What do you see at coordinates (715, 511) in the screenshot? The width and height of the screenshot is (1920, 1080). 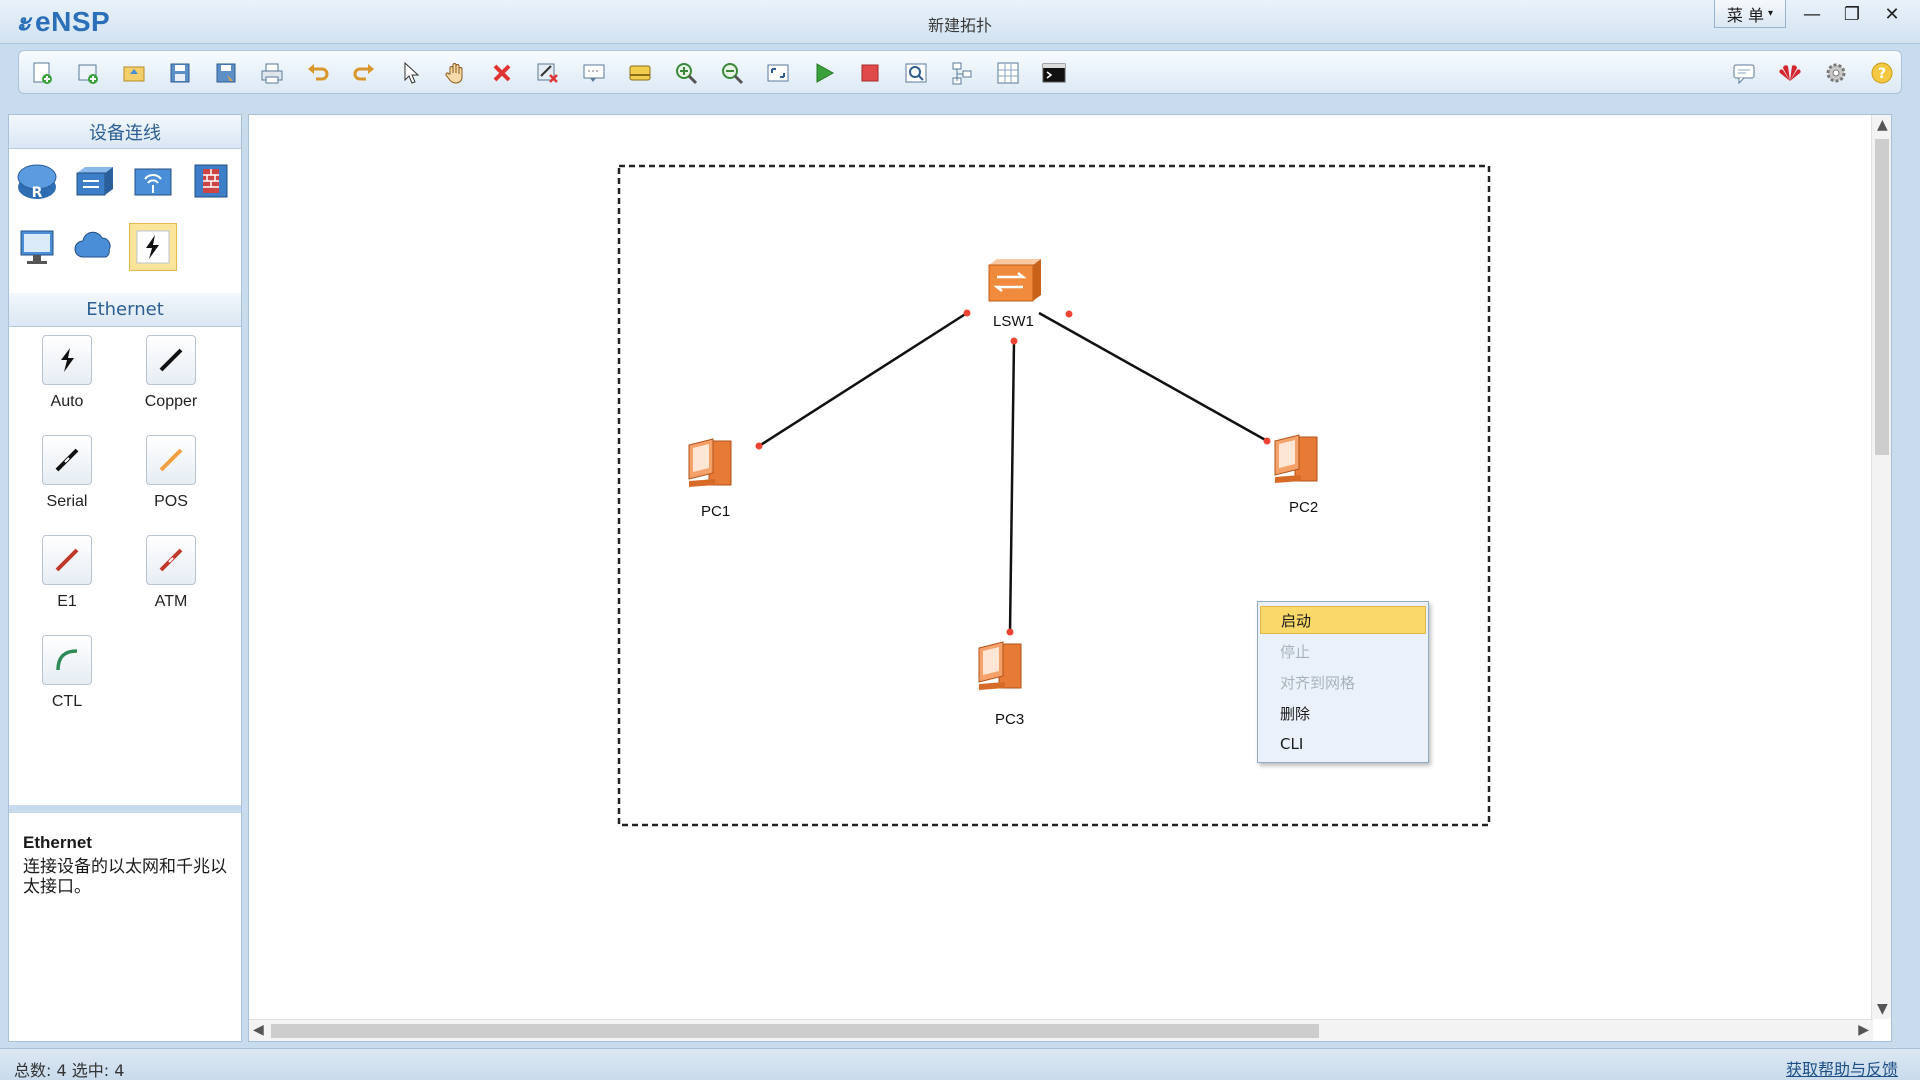 I see `device-label-pc1: PC1` at bounding box center [715, 511].